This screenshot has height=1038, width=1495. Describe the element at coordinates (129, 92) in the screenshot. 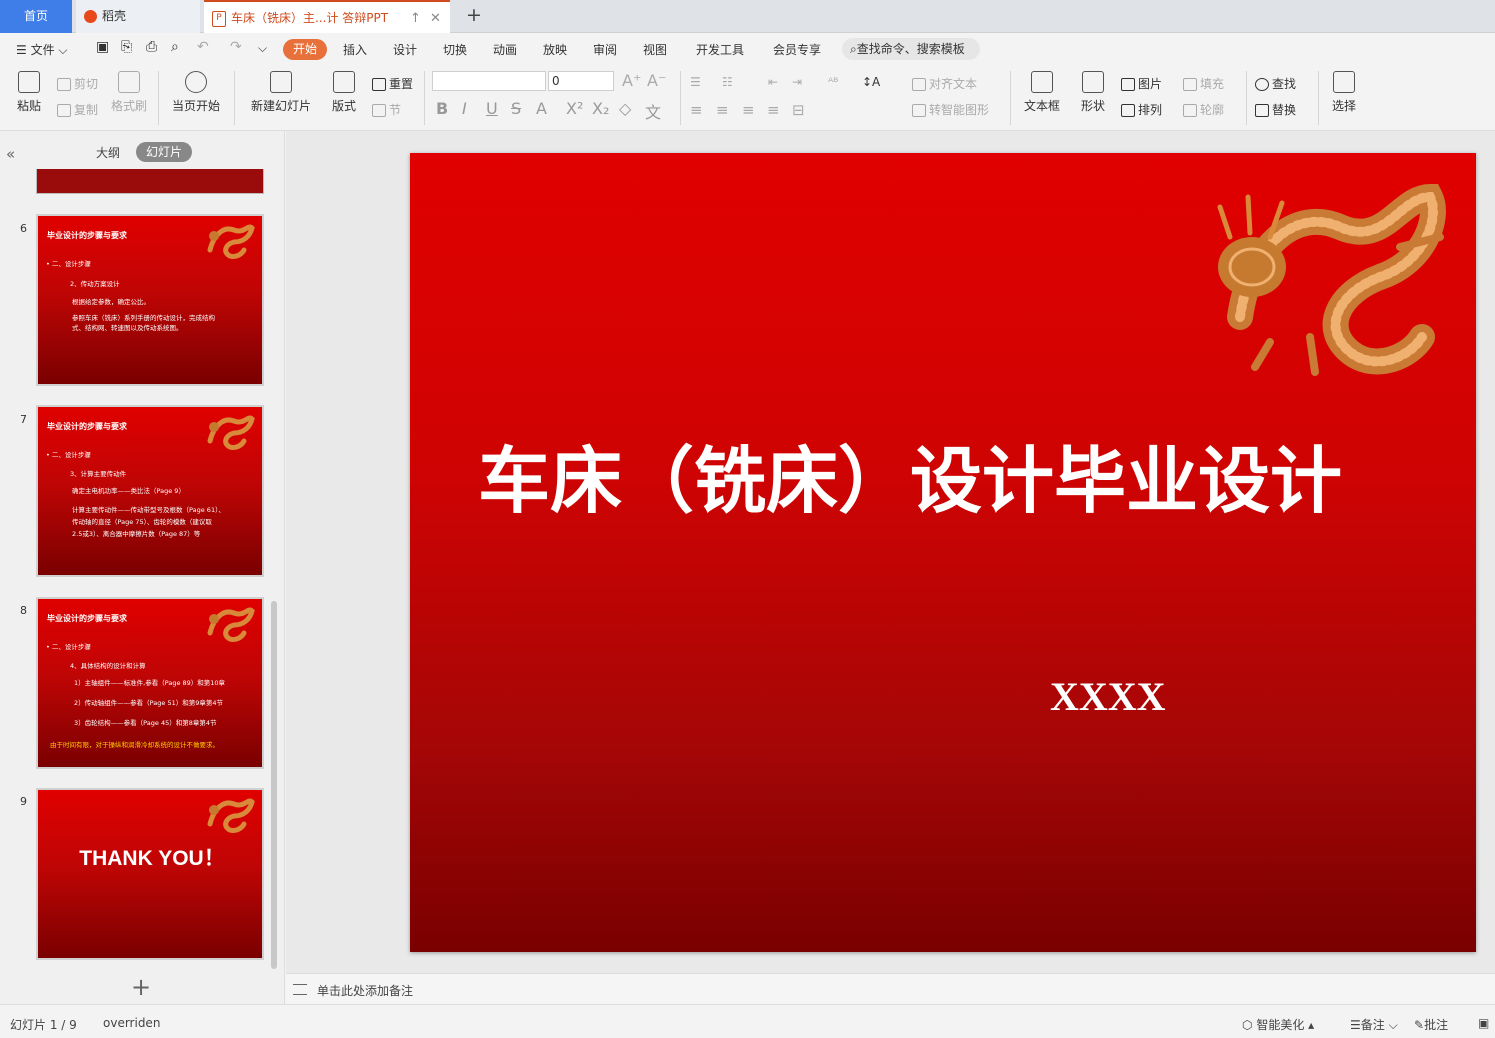

I see `format-painter-button: 格式刷` at that location.